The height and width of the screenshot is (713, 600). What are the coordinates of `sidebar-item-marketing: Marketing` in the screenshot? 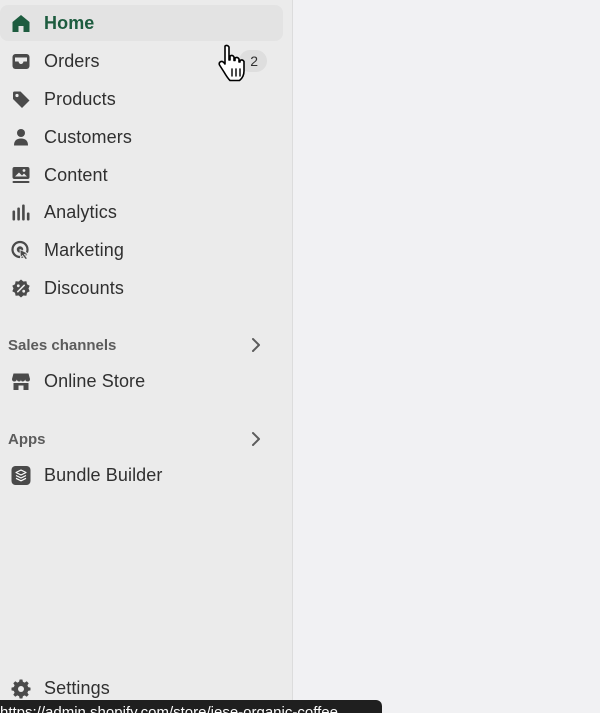 It's located at (141, 250).